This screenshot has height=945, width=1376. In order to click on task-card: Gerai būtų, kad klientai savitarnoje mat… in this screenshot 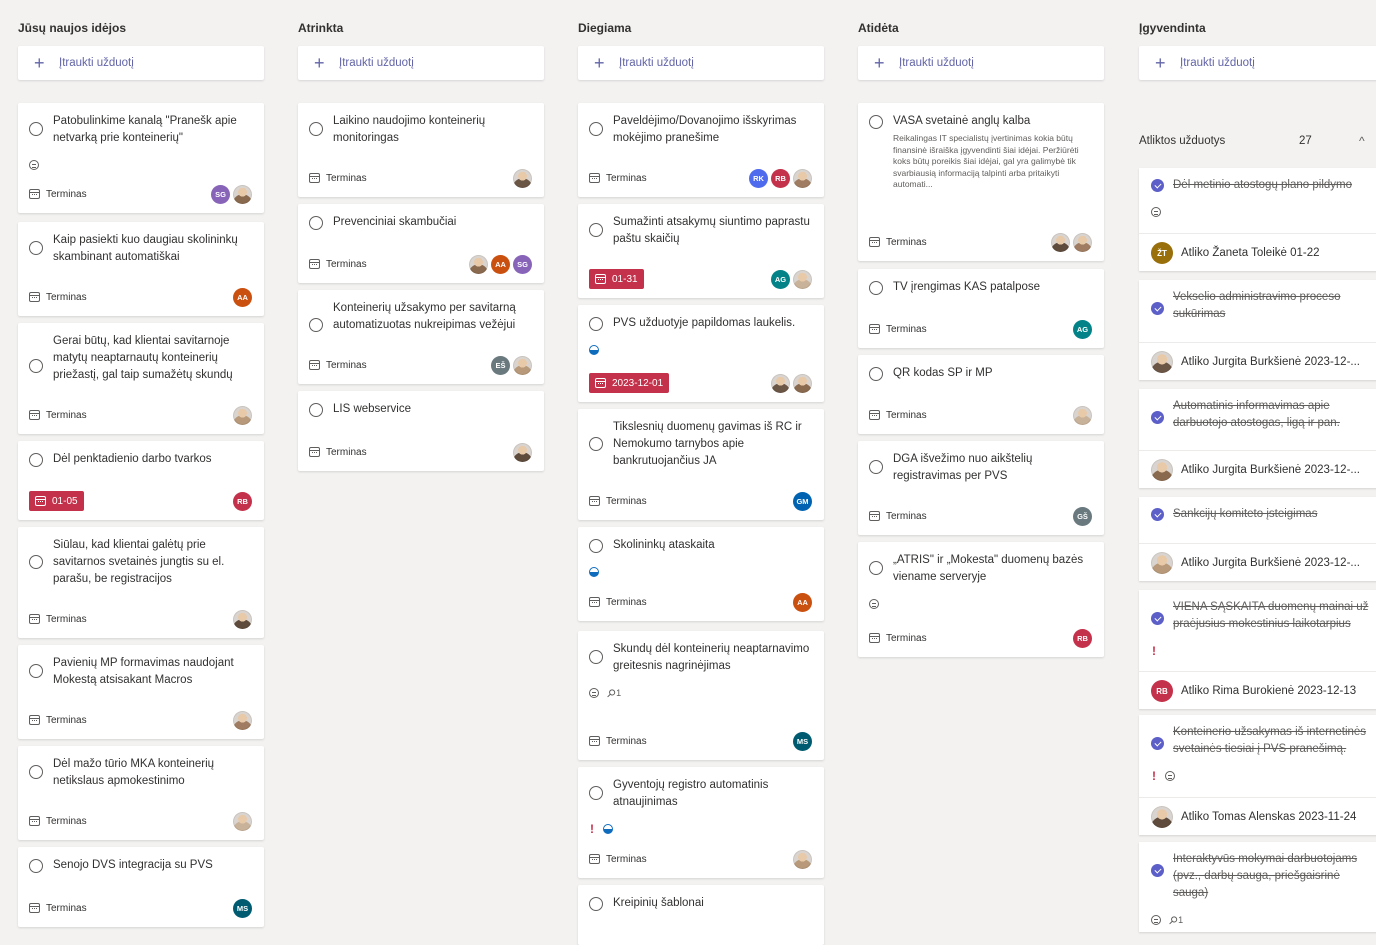, I will do `click(141, 378)`.